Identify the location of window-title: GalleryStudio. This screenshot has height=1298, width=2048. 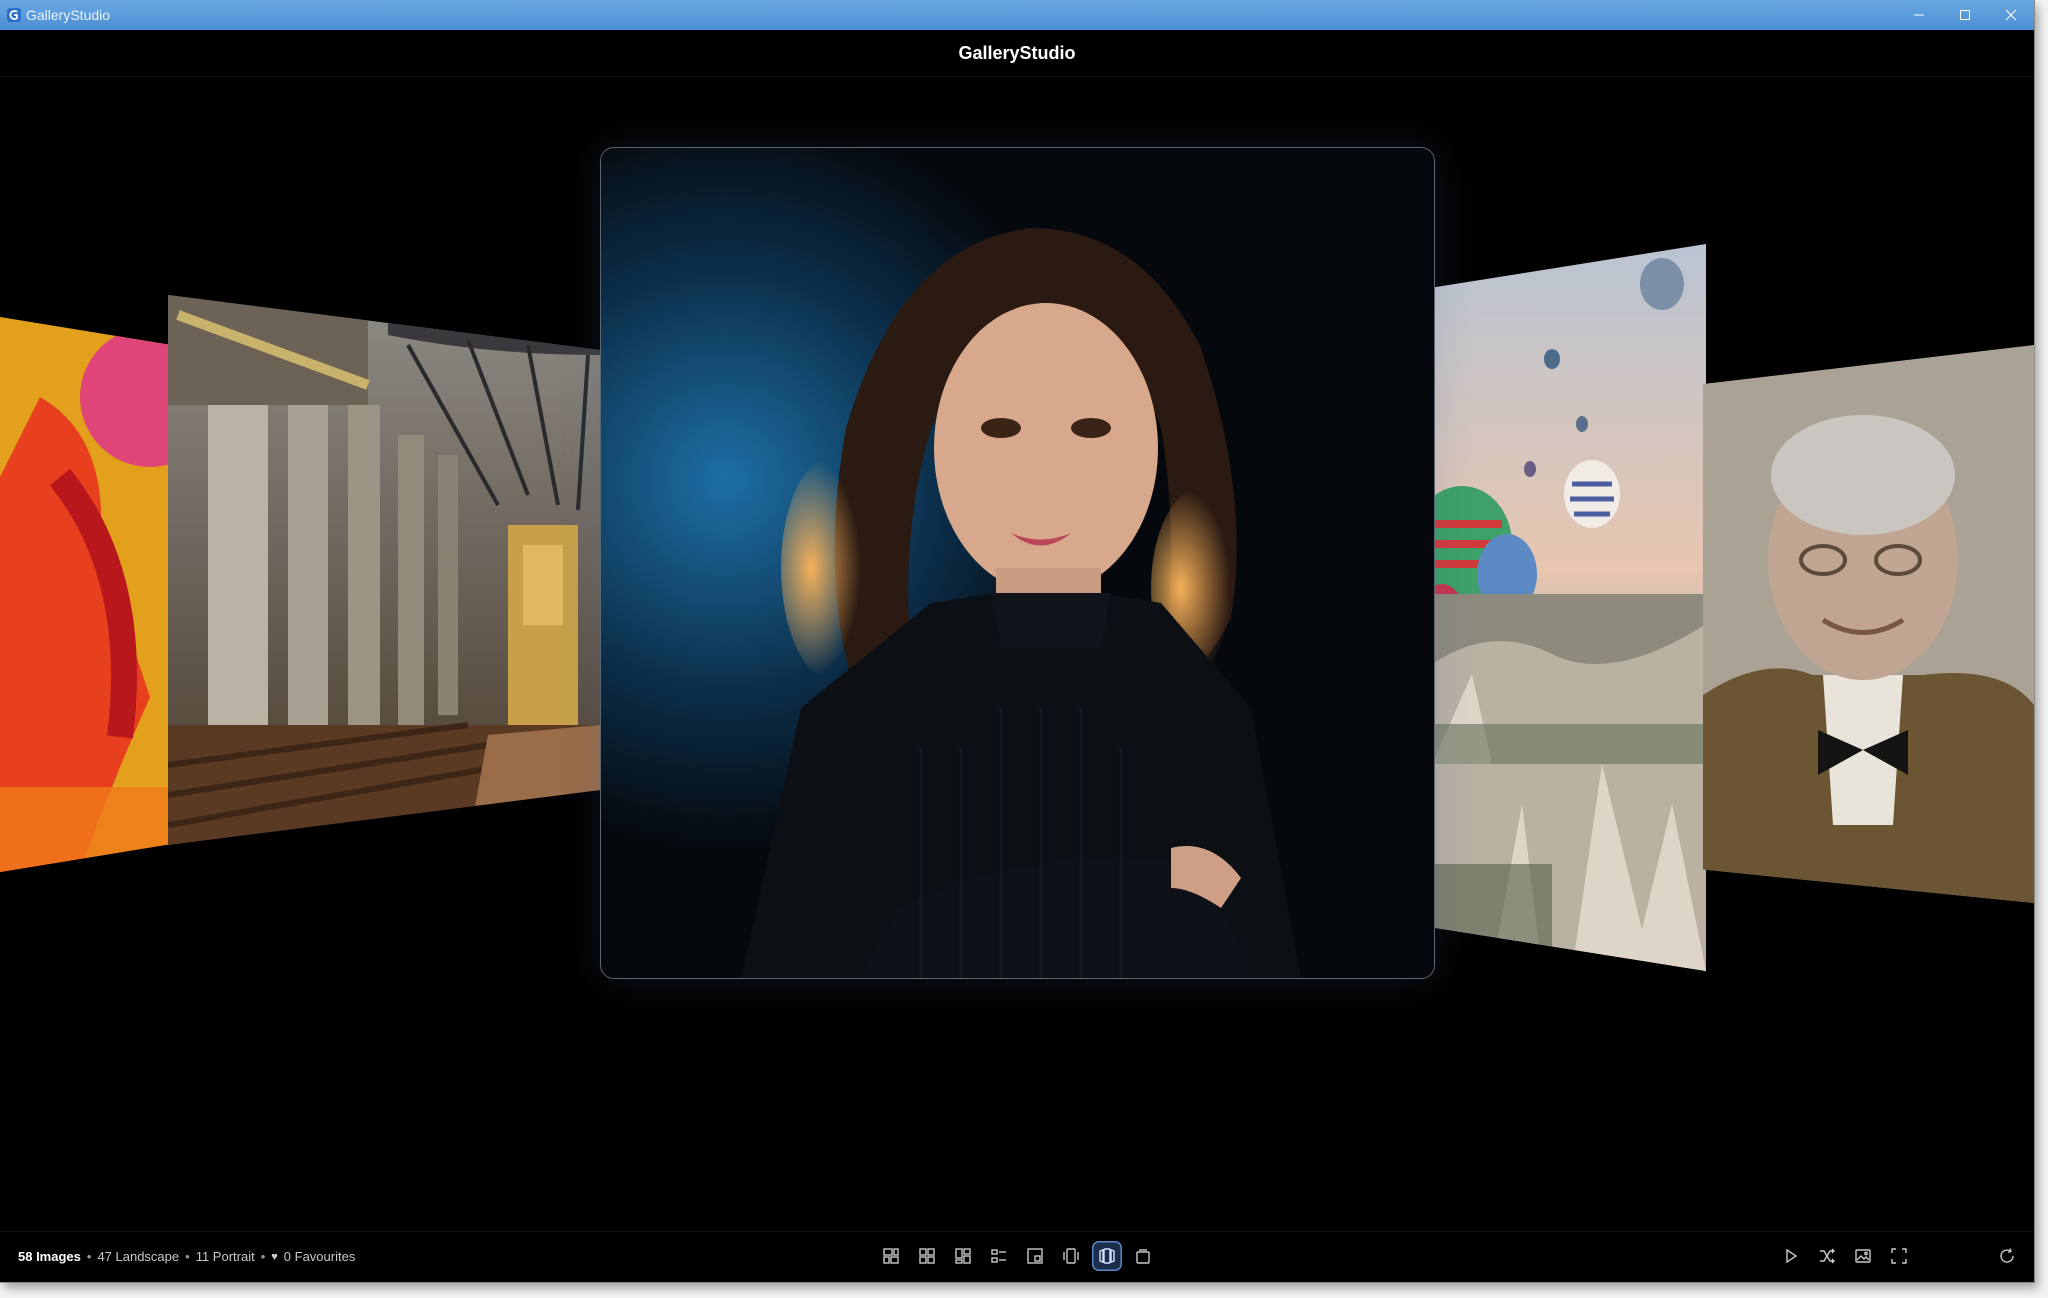
(68, 15).